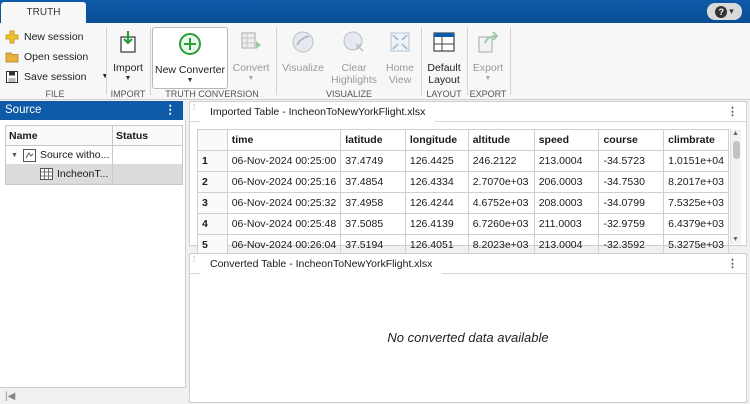 This screenshot has height=404, width=750. I want to click on table-cell: 208.0003, so click(566, 203).